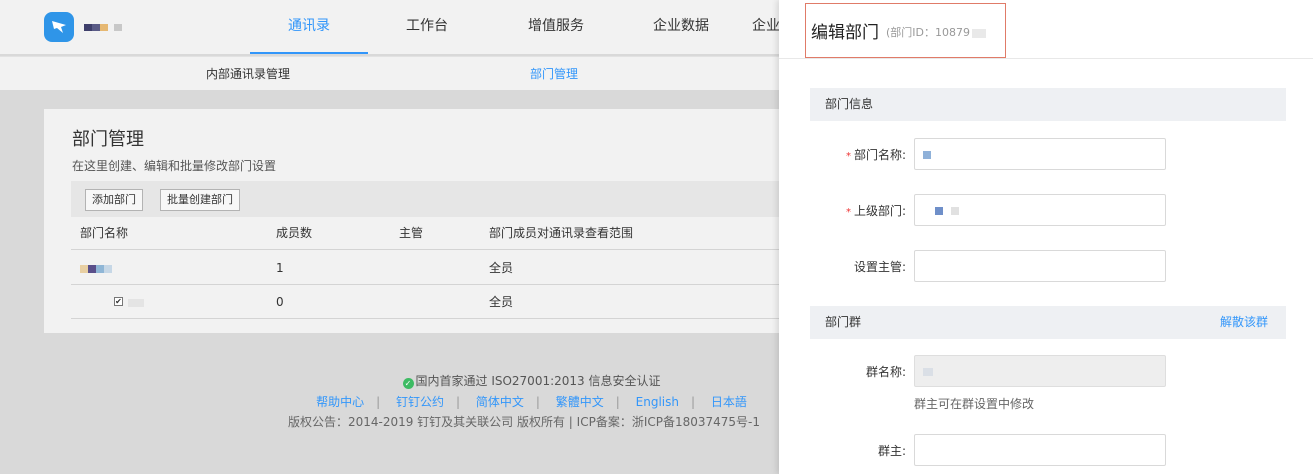  What do you see at coordinates (1048, 104) in the screenshot?
I see `section-department-info: 部门信息` at bounding box center [1048, 104].